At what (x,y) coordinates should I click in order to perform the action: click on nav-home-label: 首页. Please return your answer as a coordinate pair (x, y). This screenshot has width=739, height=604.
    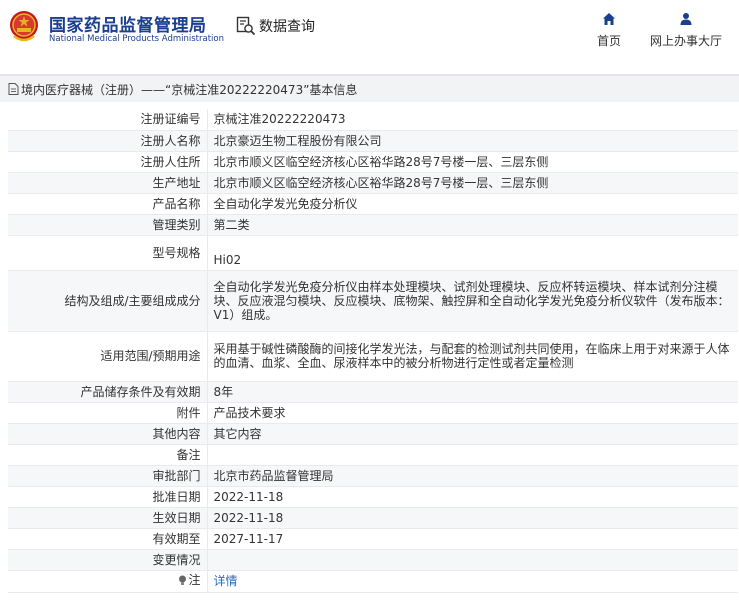
    Looking at the image, I should click on (609, 41).